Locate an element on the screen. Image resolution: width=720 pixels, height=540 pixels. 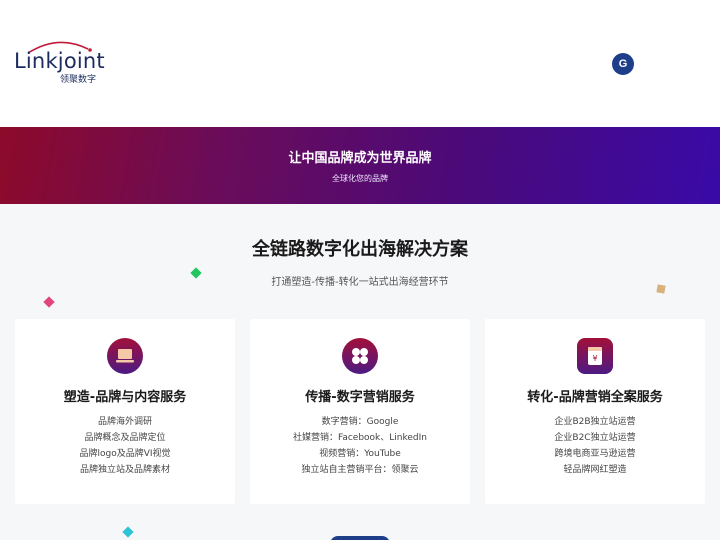
logo-wordmark: Linkjoint is located at coordinates (59, 61).